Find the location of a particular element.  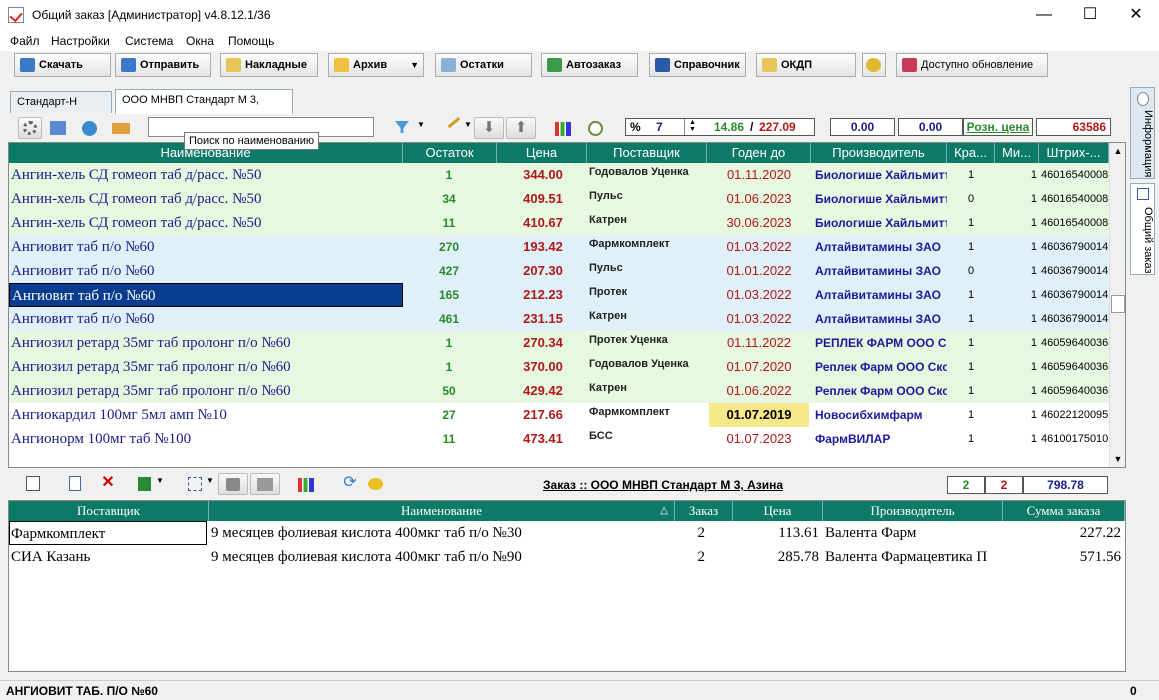

clock-button is located at coordinates (596, 128).